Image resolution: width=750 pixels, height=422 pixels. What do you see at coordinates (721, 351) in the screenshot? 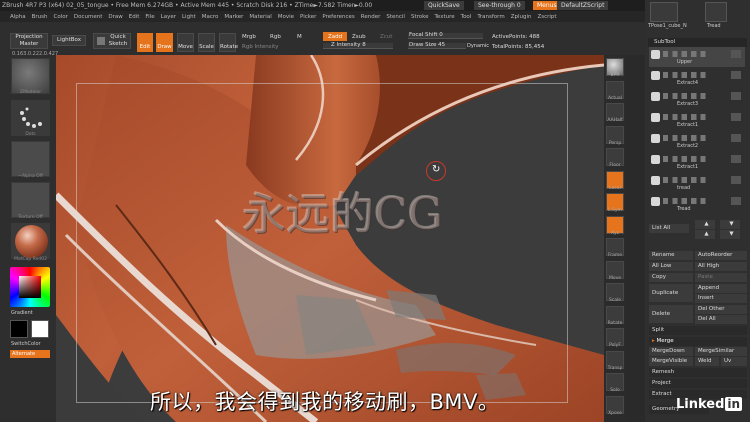
I see `mergesimilar-button: MergeSimilar` at bounding box center [721, 351].